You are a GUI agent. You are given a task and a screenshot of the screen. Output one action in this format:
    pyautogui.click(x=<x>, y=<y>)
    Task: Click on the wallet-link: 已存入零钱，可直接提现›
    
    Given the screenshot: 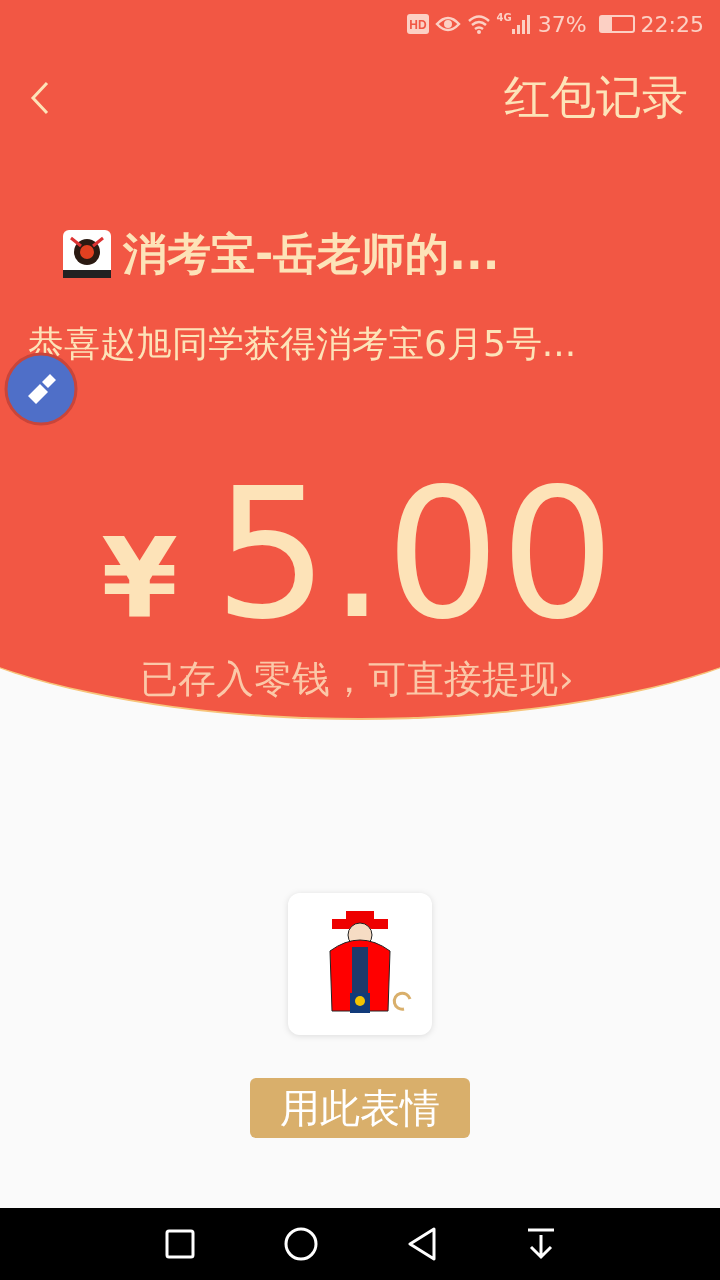 What is the action you would take?
    pyautogui.click(x=357, y=679)
    